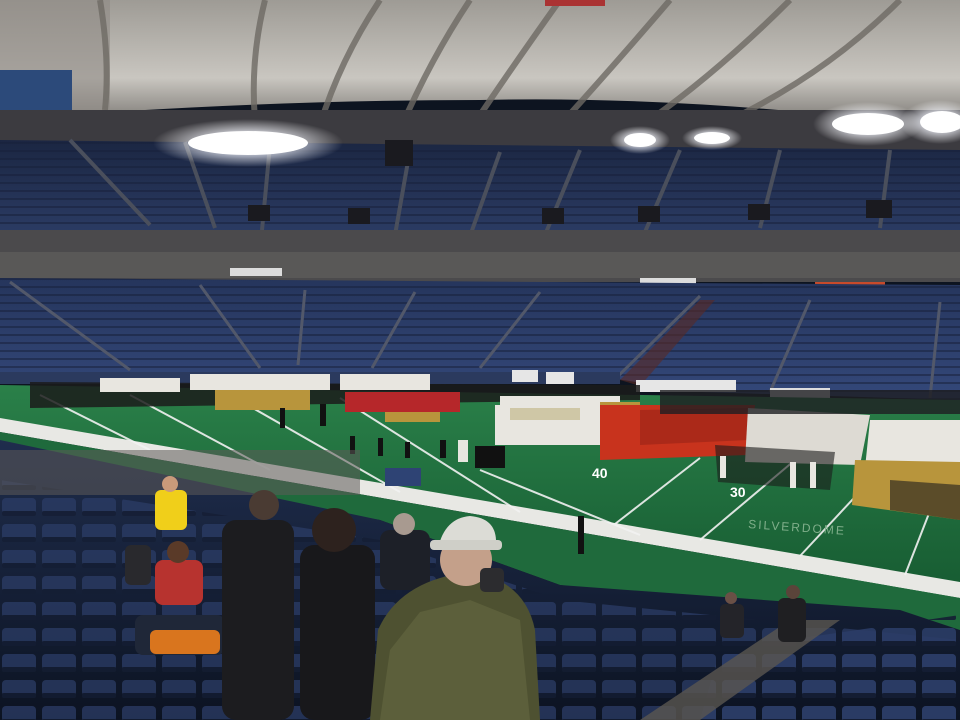 This screenshot has width=960, height=720. What do you see at coordinates (575, 3) in the screenshot?
I see `roof-banner` at bounding box center [575, 3].